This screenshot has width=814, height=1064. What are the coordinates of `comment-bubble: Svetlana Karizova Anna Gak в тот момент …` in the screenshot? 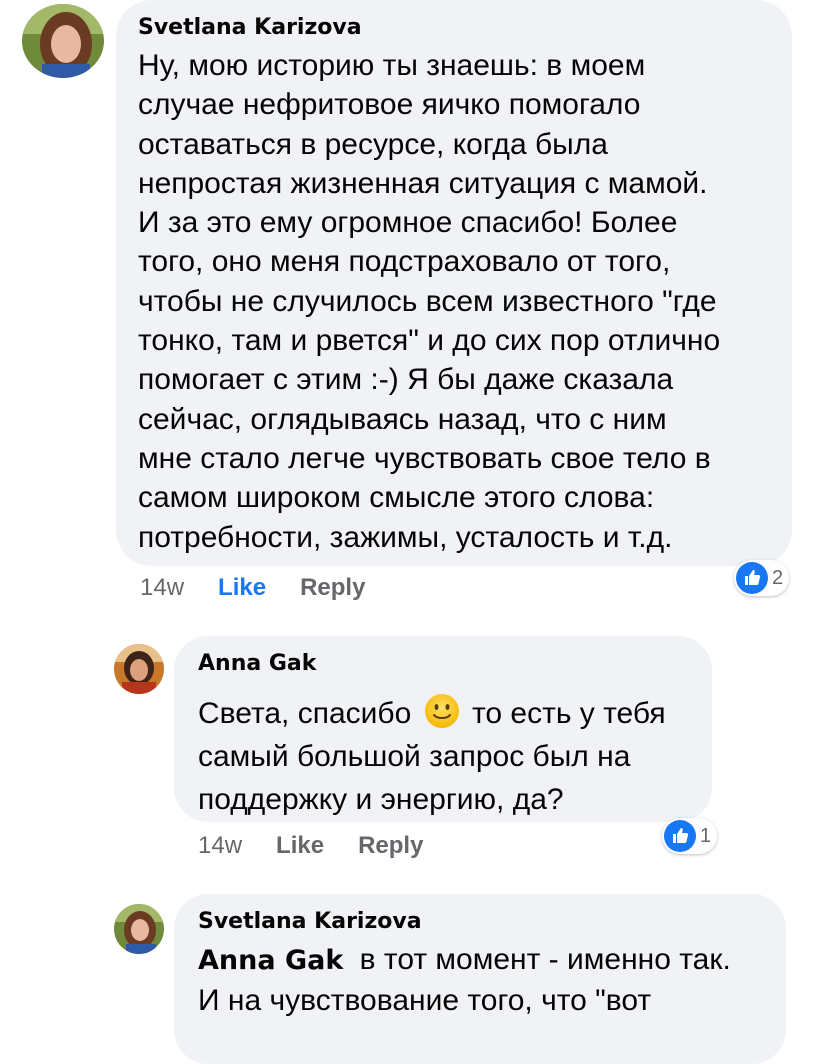 It's located at (480, 979).